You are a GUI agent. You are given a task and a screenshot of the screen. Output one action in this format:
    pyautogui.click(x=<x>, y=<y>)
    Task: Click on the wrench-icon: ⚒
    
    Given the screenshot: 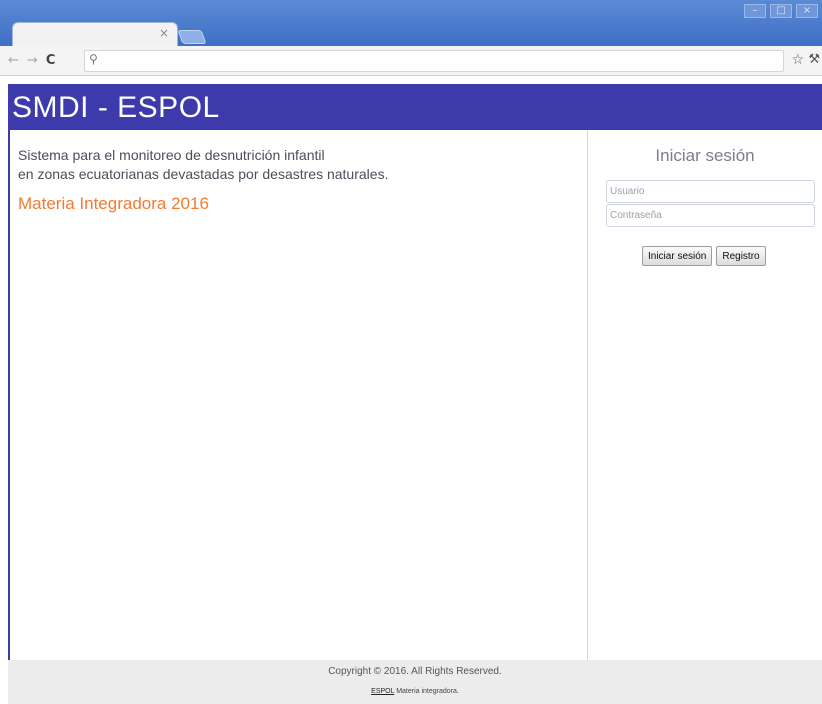 What is the action you would take?
    pyautogui.click(x=814, y=59)
    